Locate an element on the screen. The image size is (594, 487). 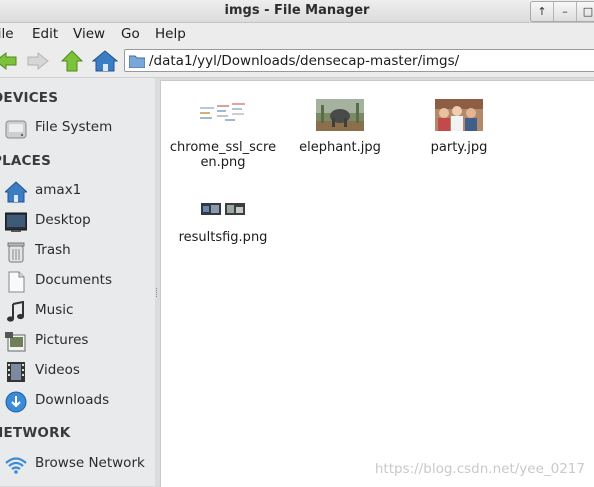
file-item: elephant.jpg is located at coordinates (340, 127).